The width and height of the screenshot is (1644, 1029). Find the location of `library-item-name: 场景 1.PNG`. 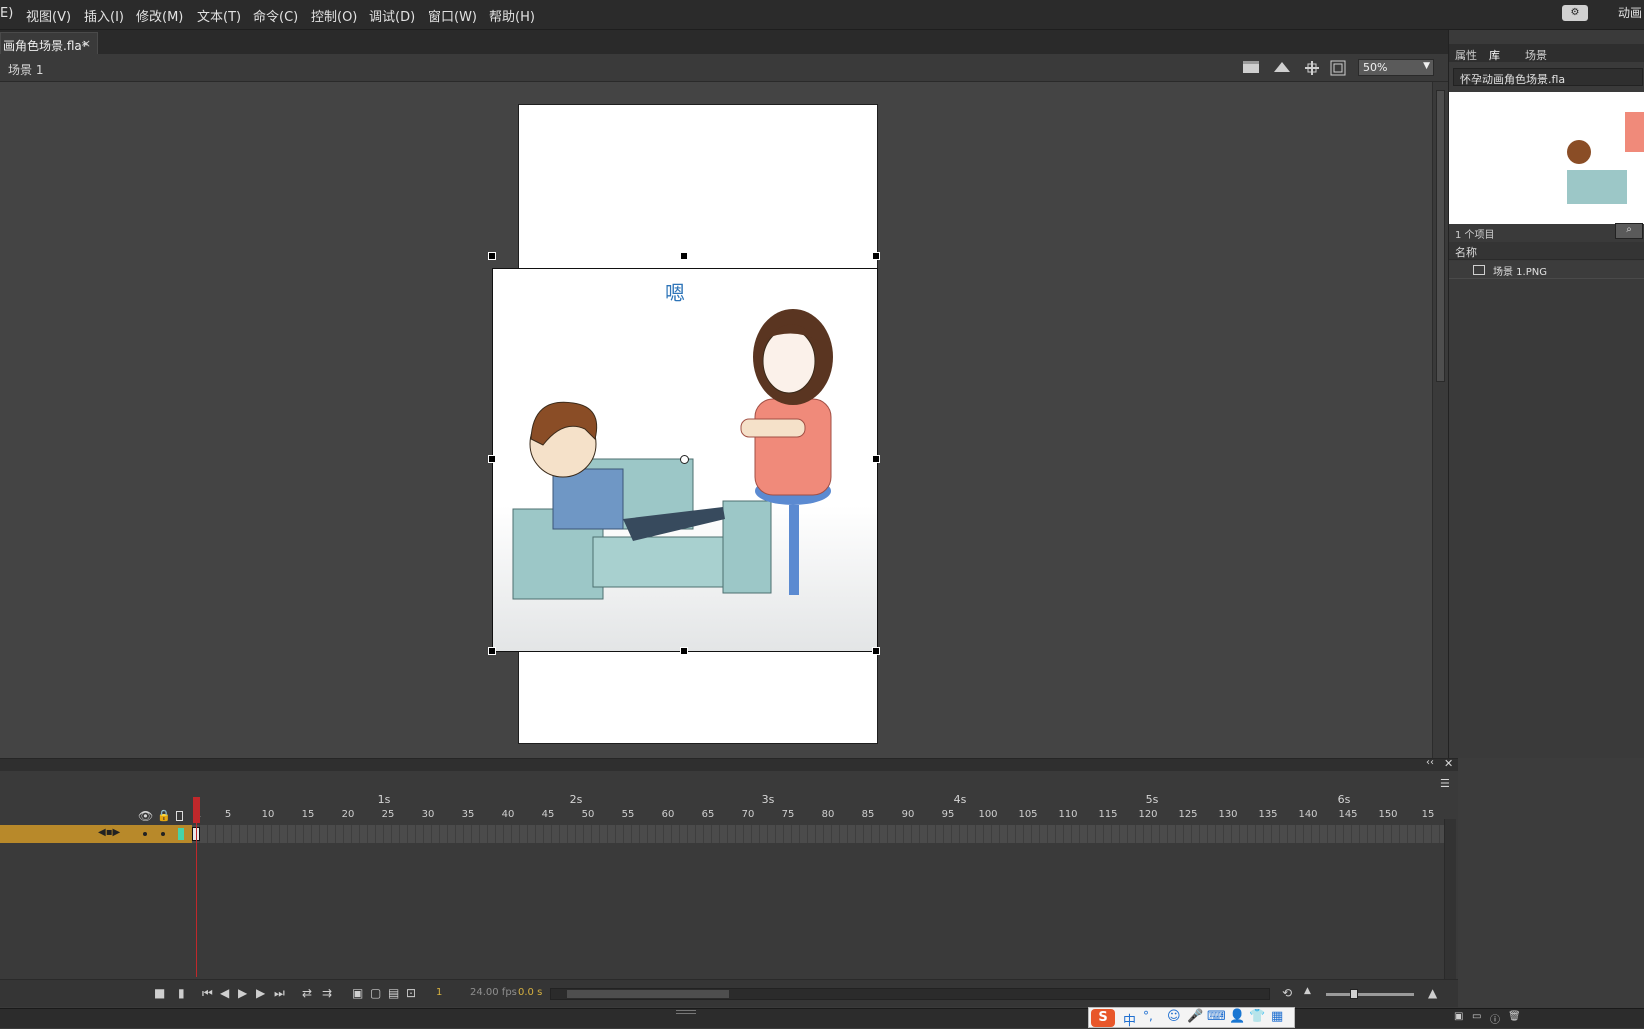

library-item-name: 场景 1.PNG is located at coordinates (1520, 272).